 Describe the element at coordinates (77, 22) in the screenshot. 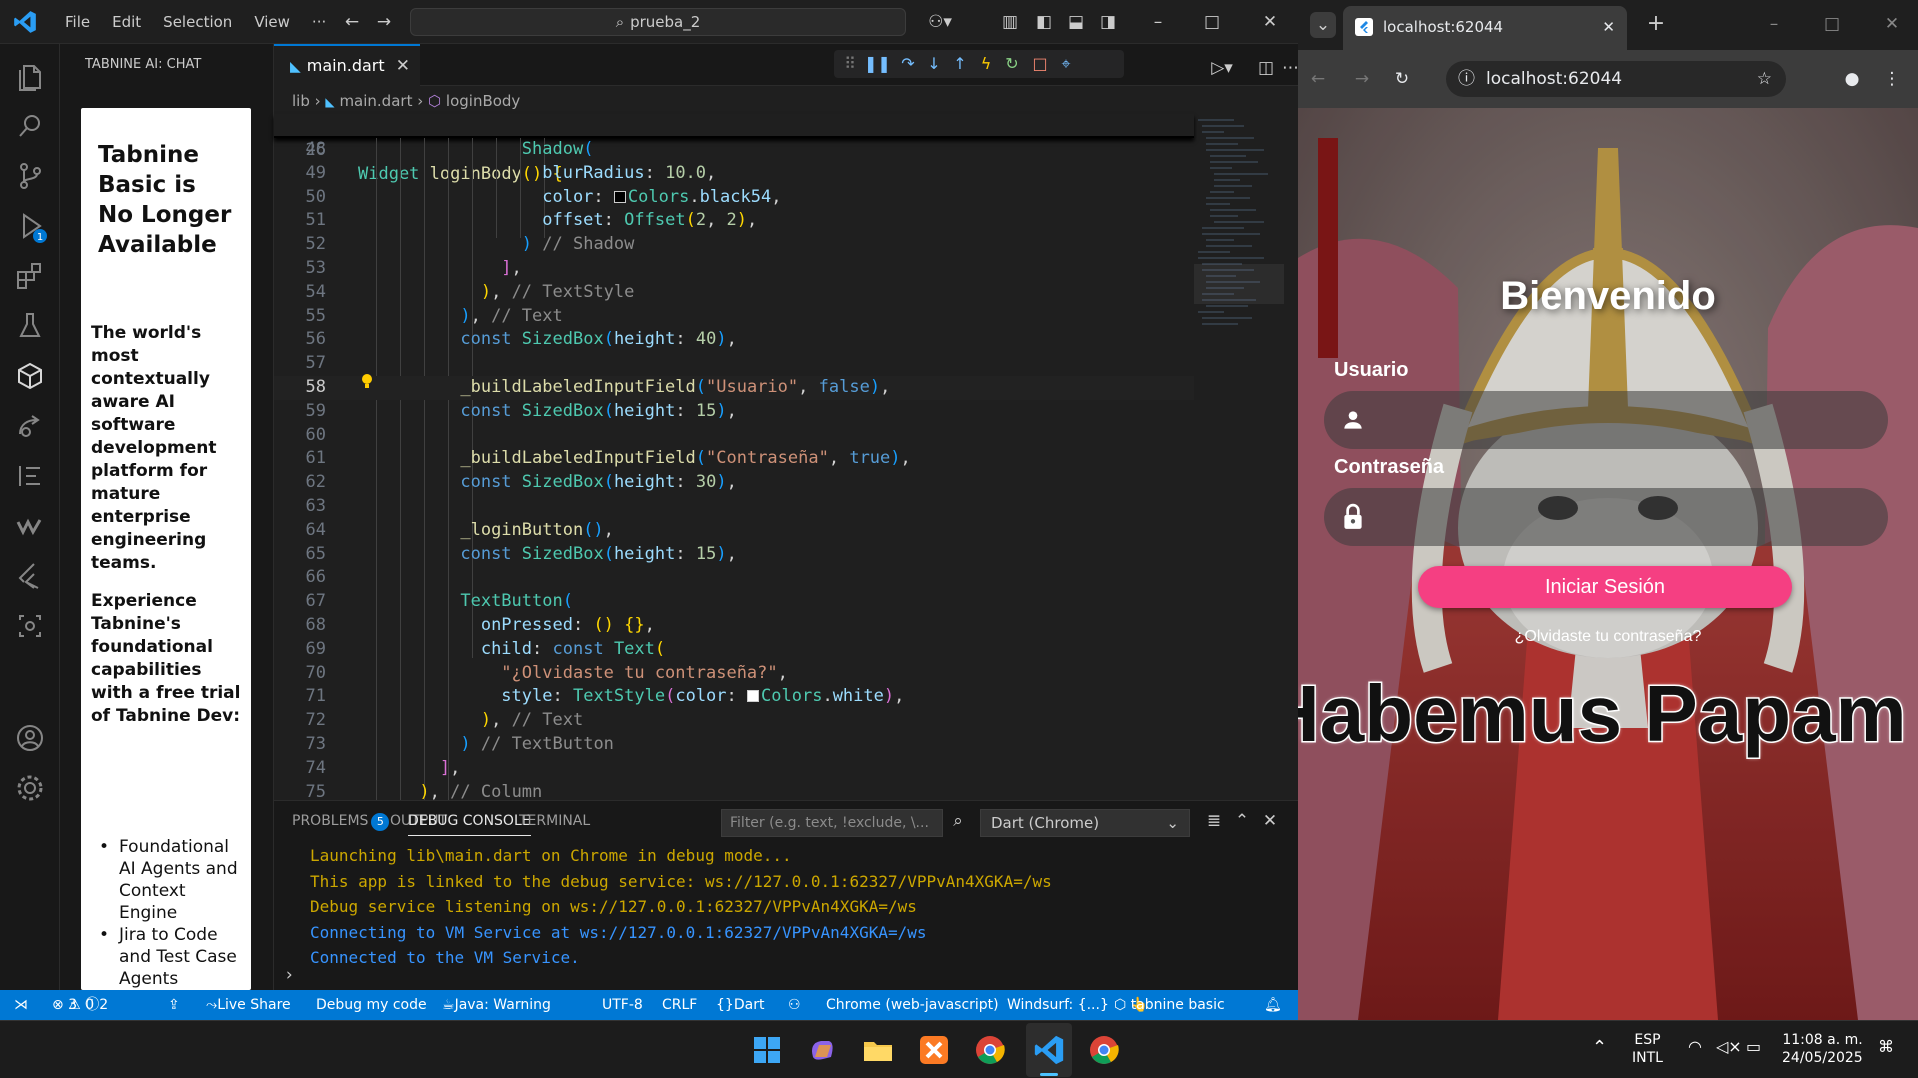

I see `menu-file: File` at that location.